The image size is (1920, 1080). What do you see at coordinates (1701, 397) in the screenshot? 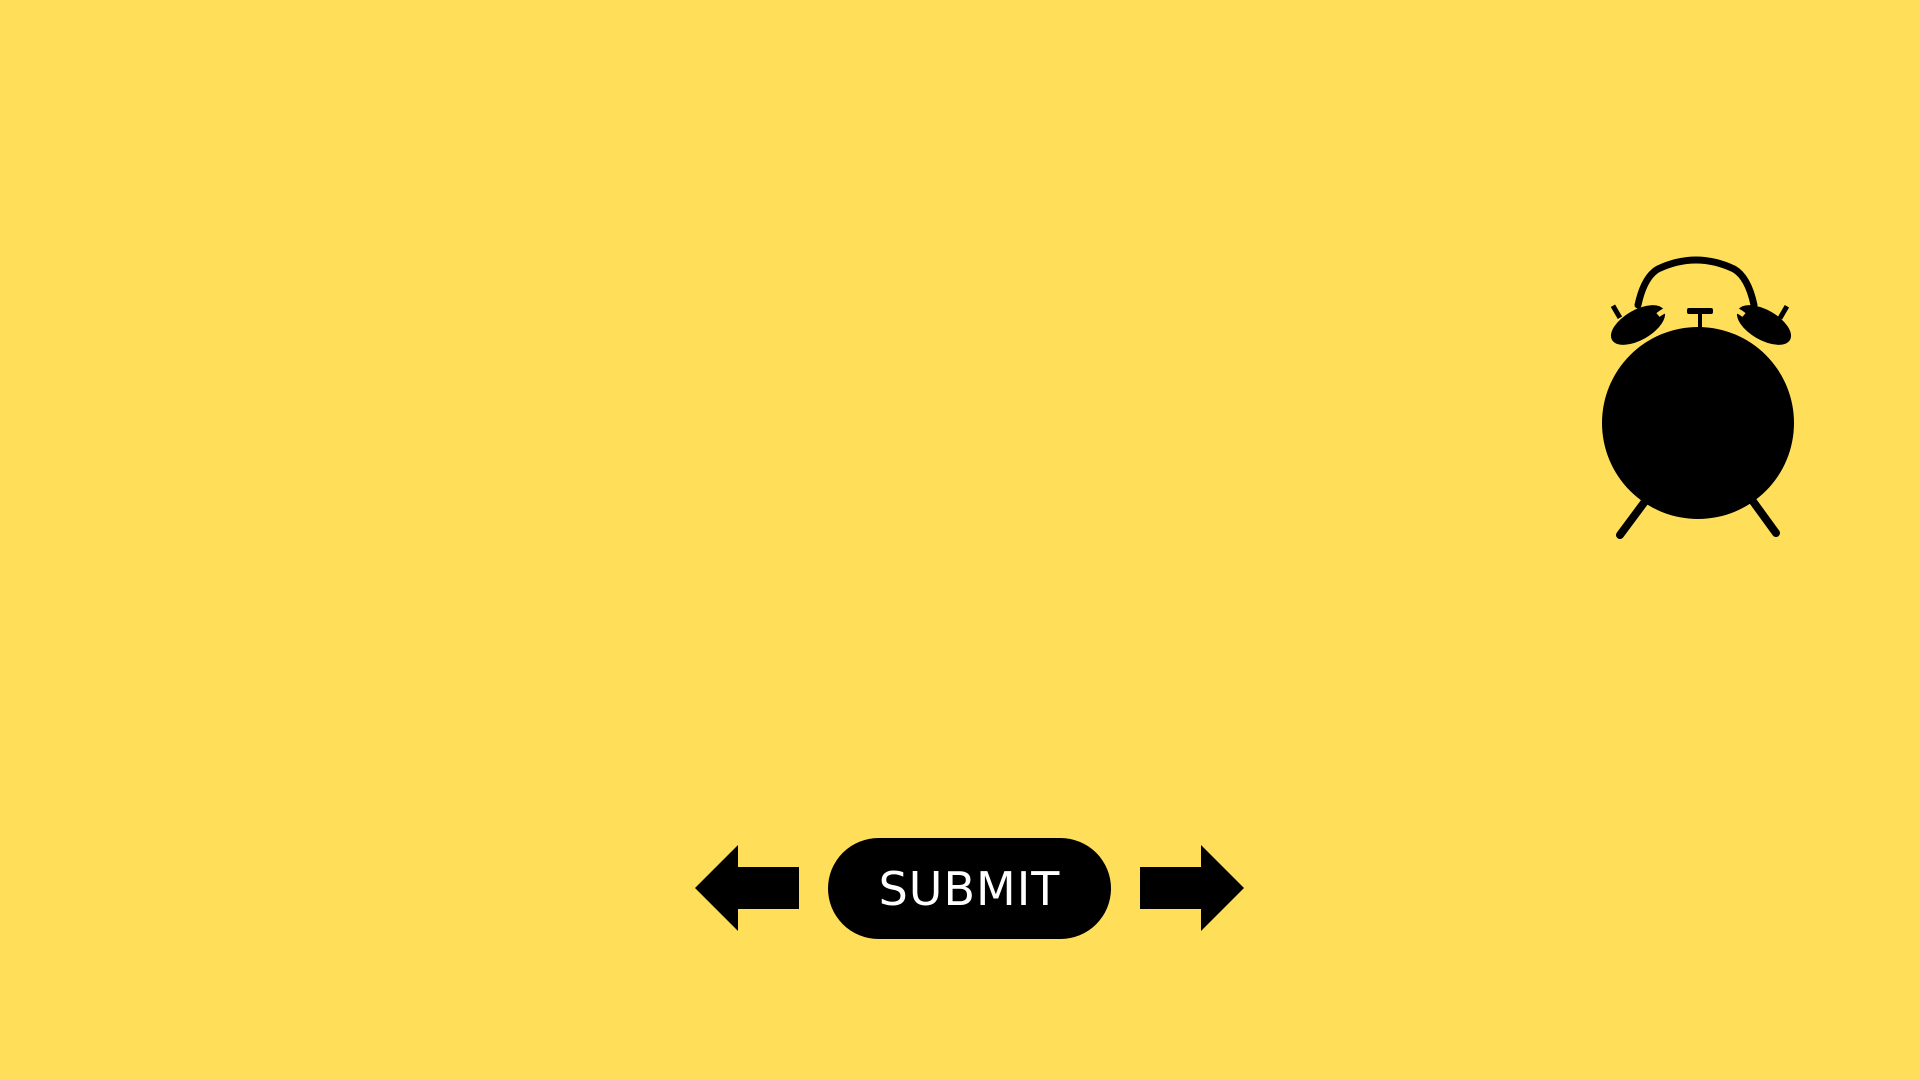
I see `alarm-clock-icon` at bounding box center [1701, 397].